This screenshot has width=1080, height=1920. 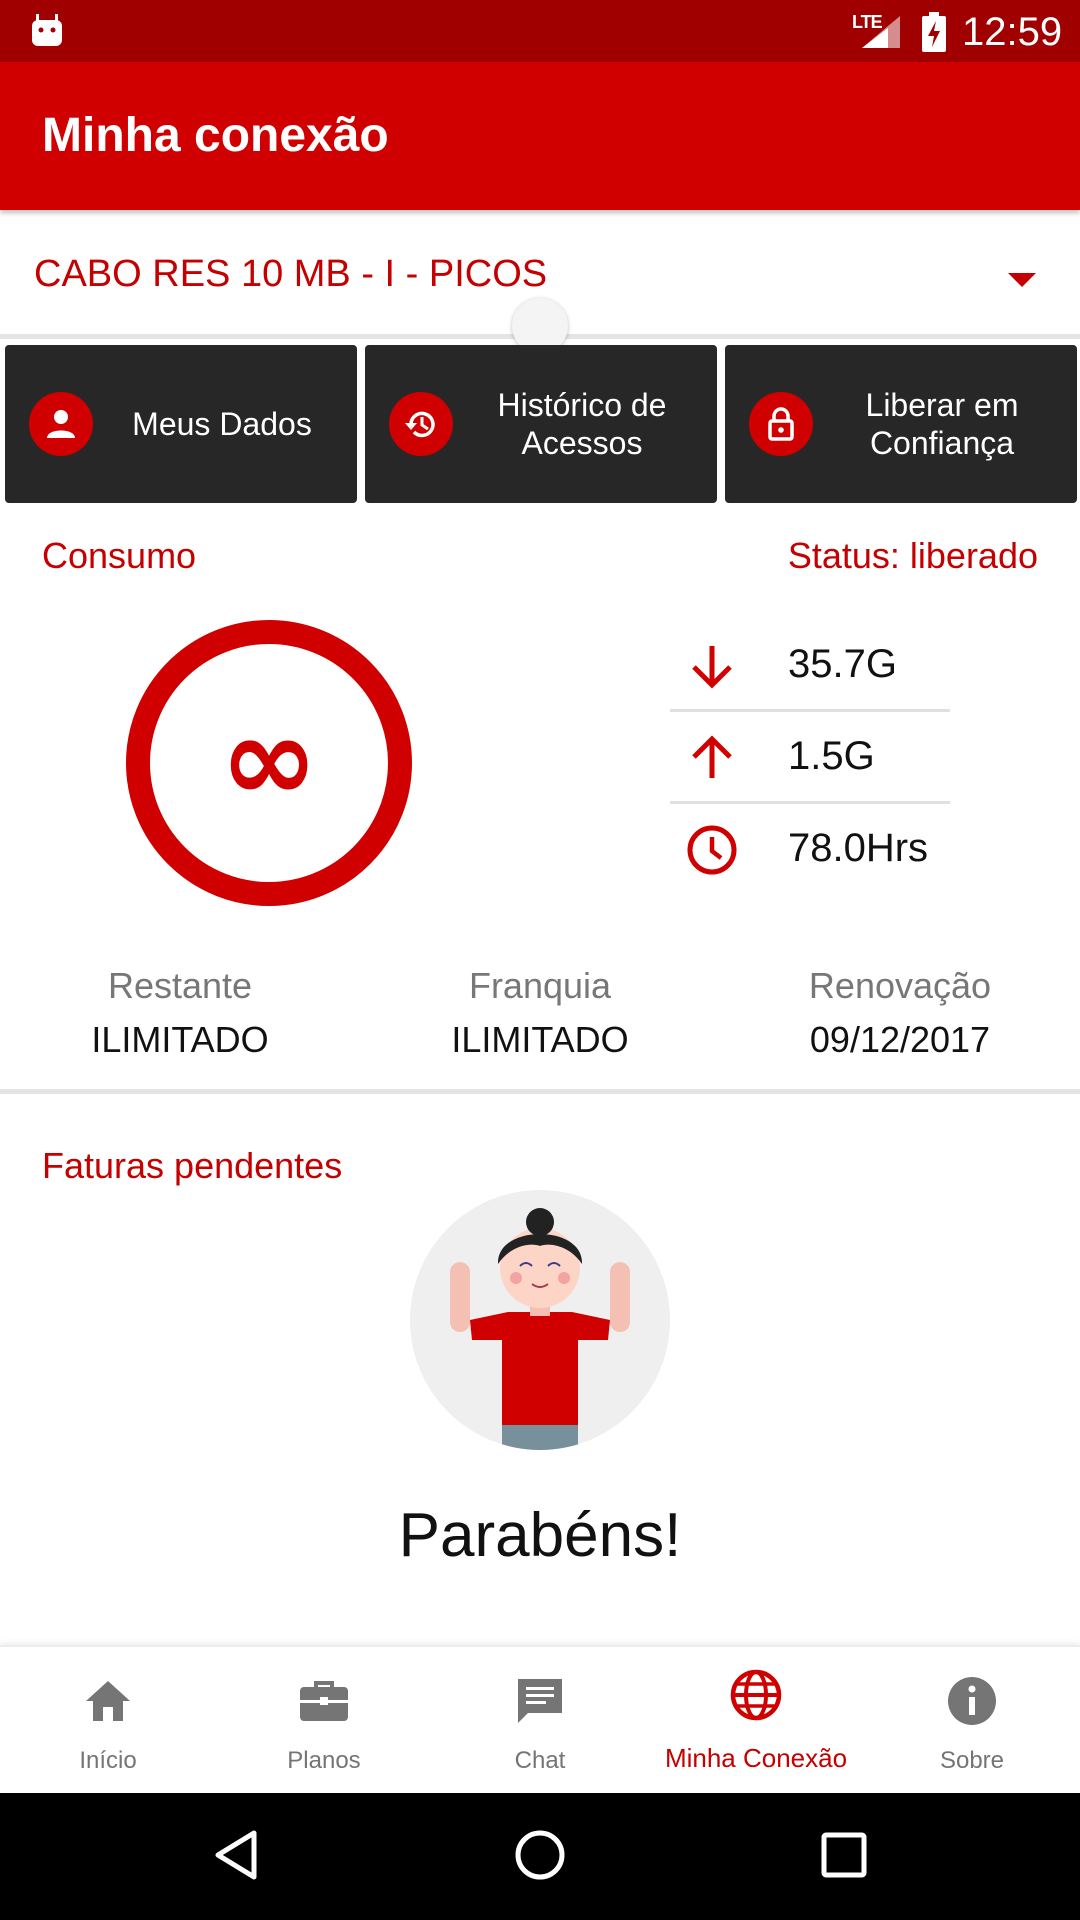 What do you see at coordinates (540, 31) in the screenshot?
I see `status-bar: LTE 12:59` at bounding box center [540, 31].